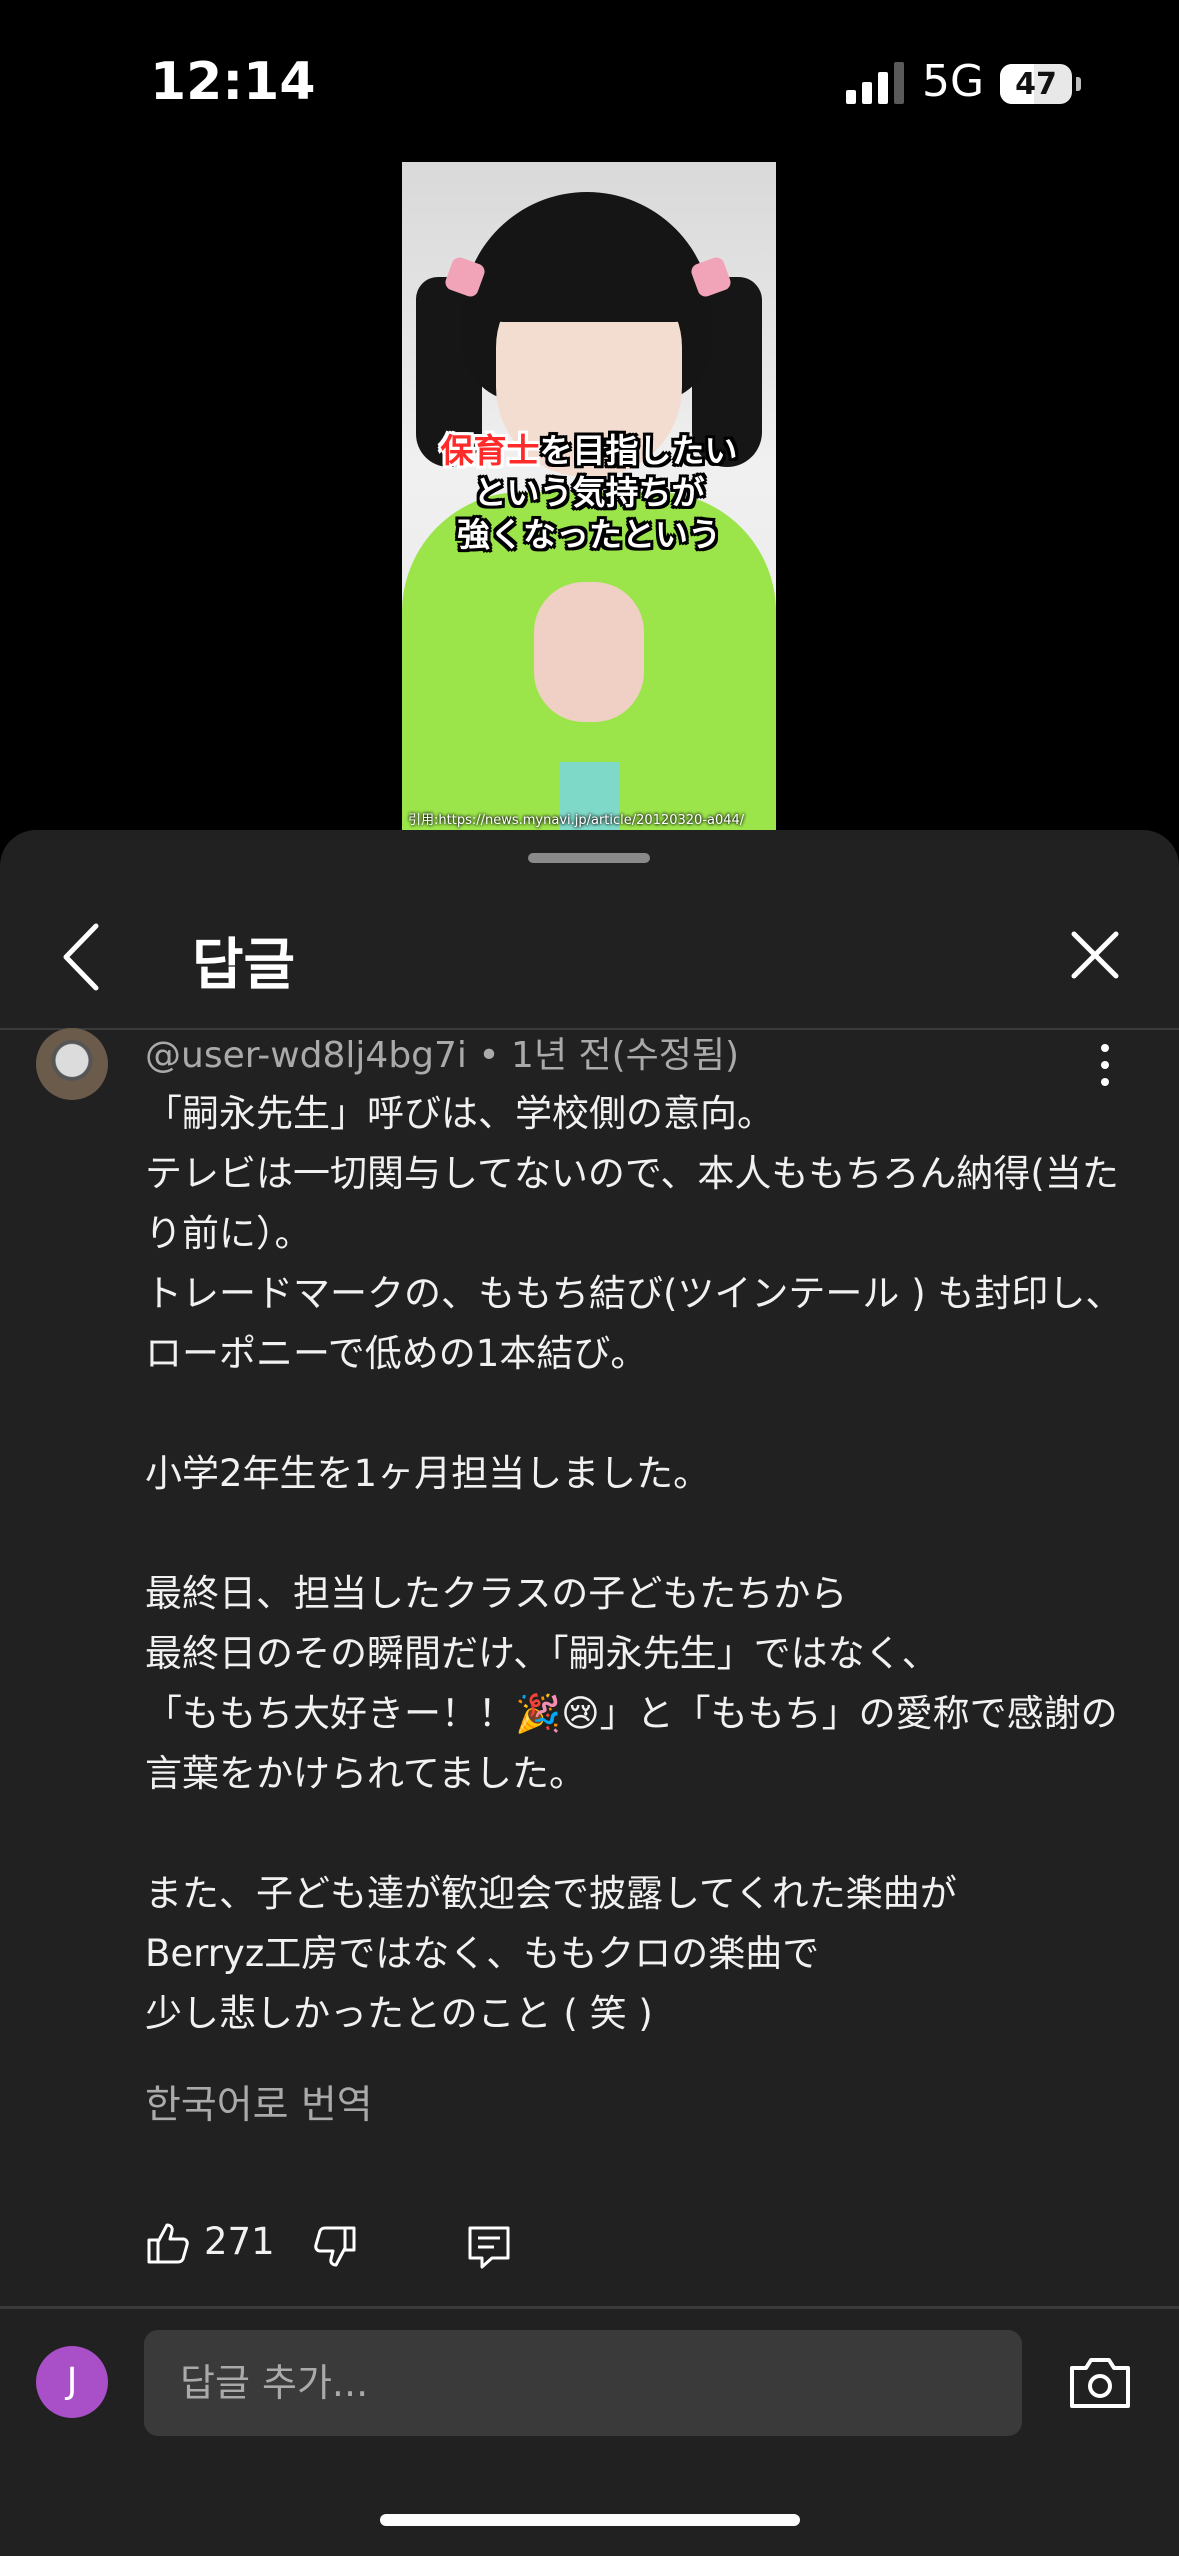 Image resolution: width=1179 pixels, height=2556 pixels. Describe the element at coordinates (442, 1052) in the screenshot. I see `comment-author-meta: @user-wd8lj4bg7i • 1년 전(수정됨)` at that location.